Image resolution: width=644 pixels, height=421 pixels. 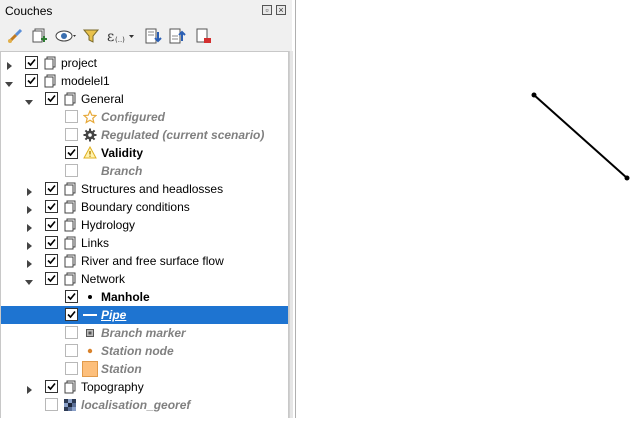 I want to click on close-panel-button: ×, so click(x=281, y=10).